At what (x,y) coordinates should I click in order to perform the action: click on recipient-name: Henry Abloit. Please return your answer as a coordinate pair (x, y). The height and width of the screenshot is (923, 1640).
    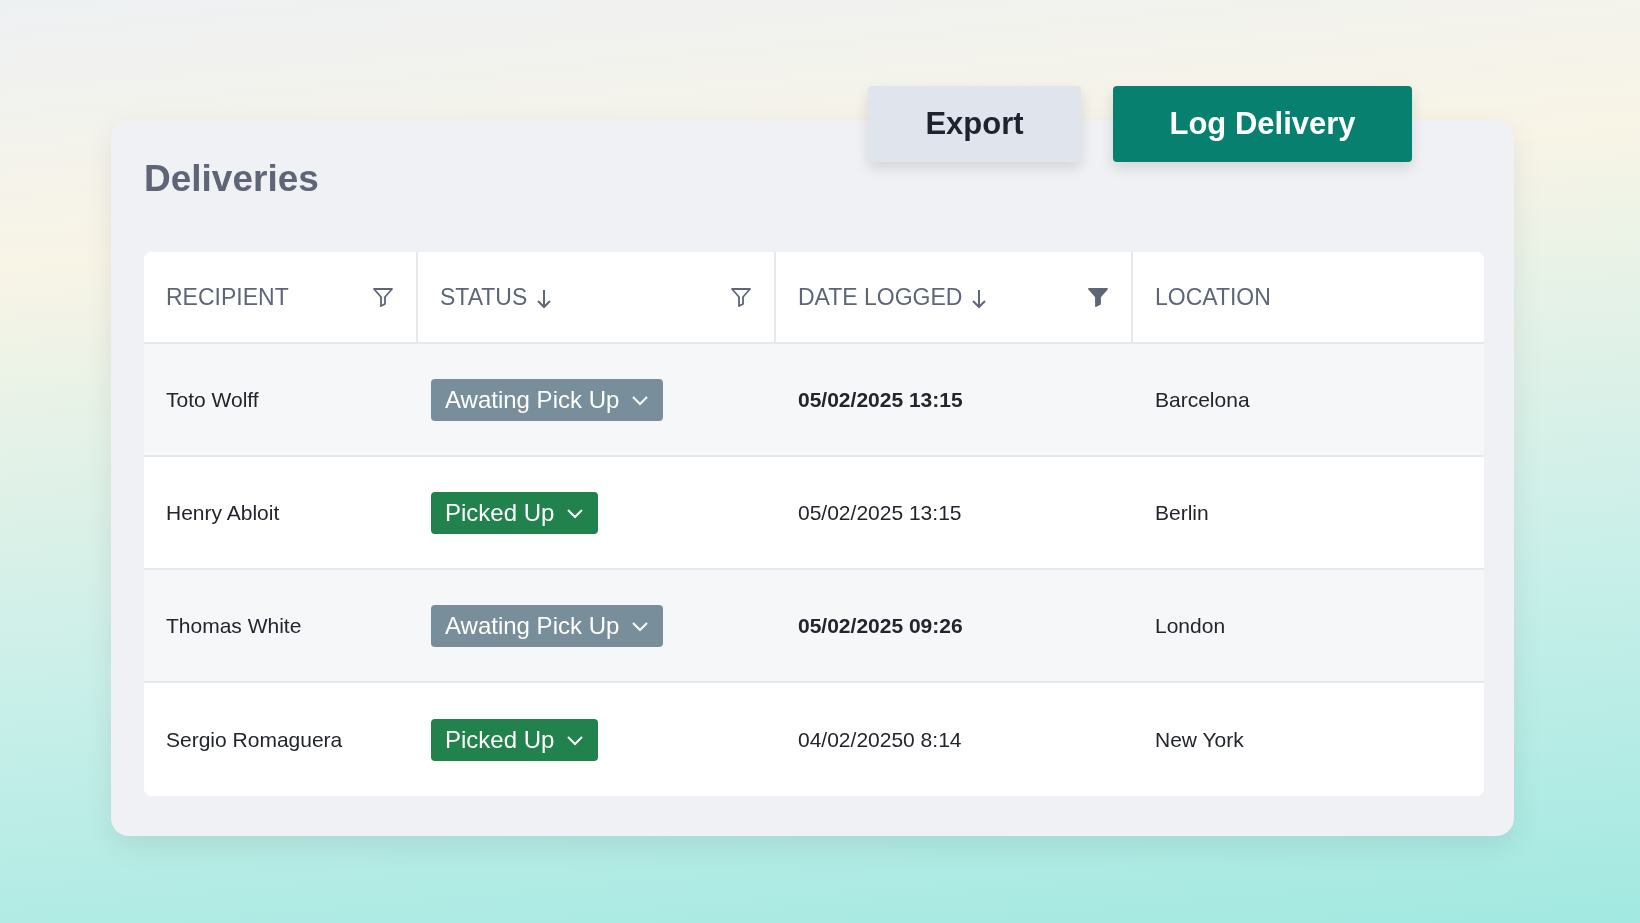
    Looking at the image, I should click on (223, 512).